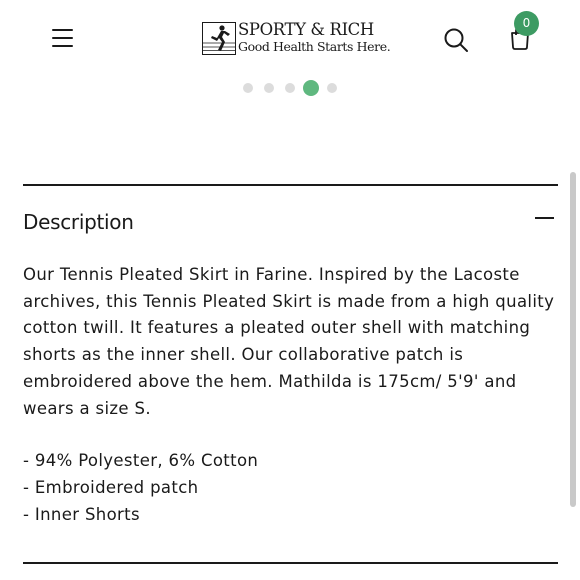 The image size is (580, 580). What do you see at coordinates (314, 46) in the screenshot?
I see `brand-tagline: Good Health Starts Here.` at bounding box center [314, 46].